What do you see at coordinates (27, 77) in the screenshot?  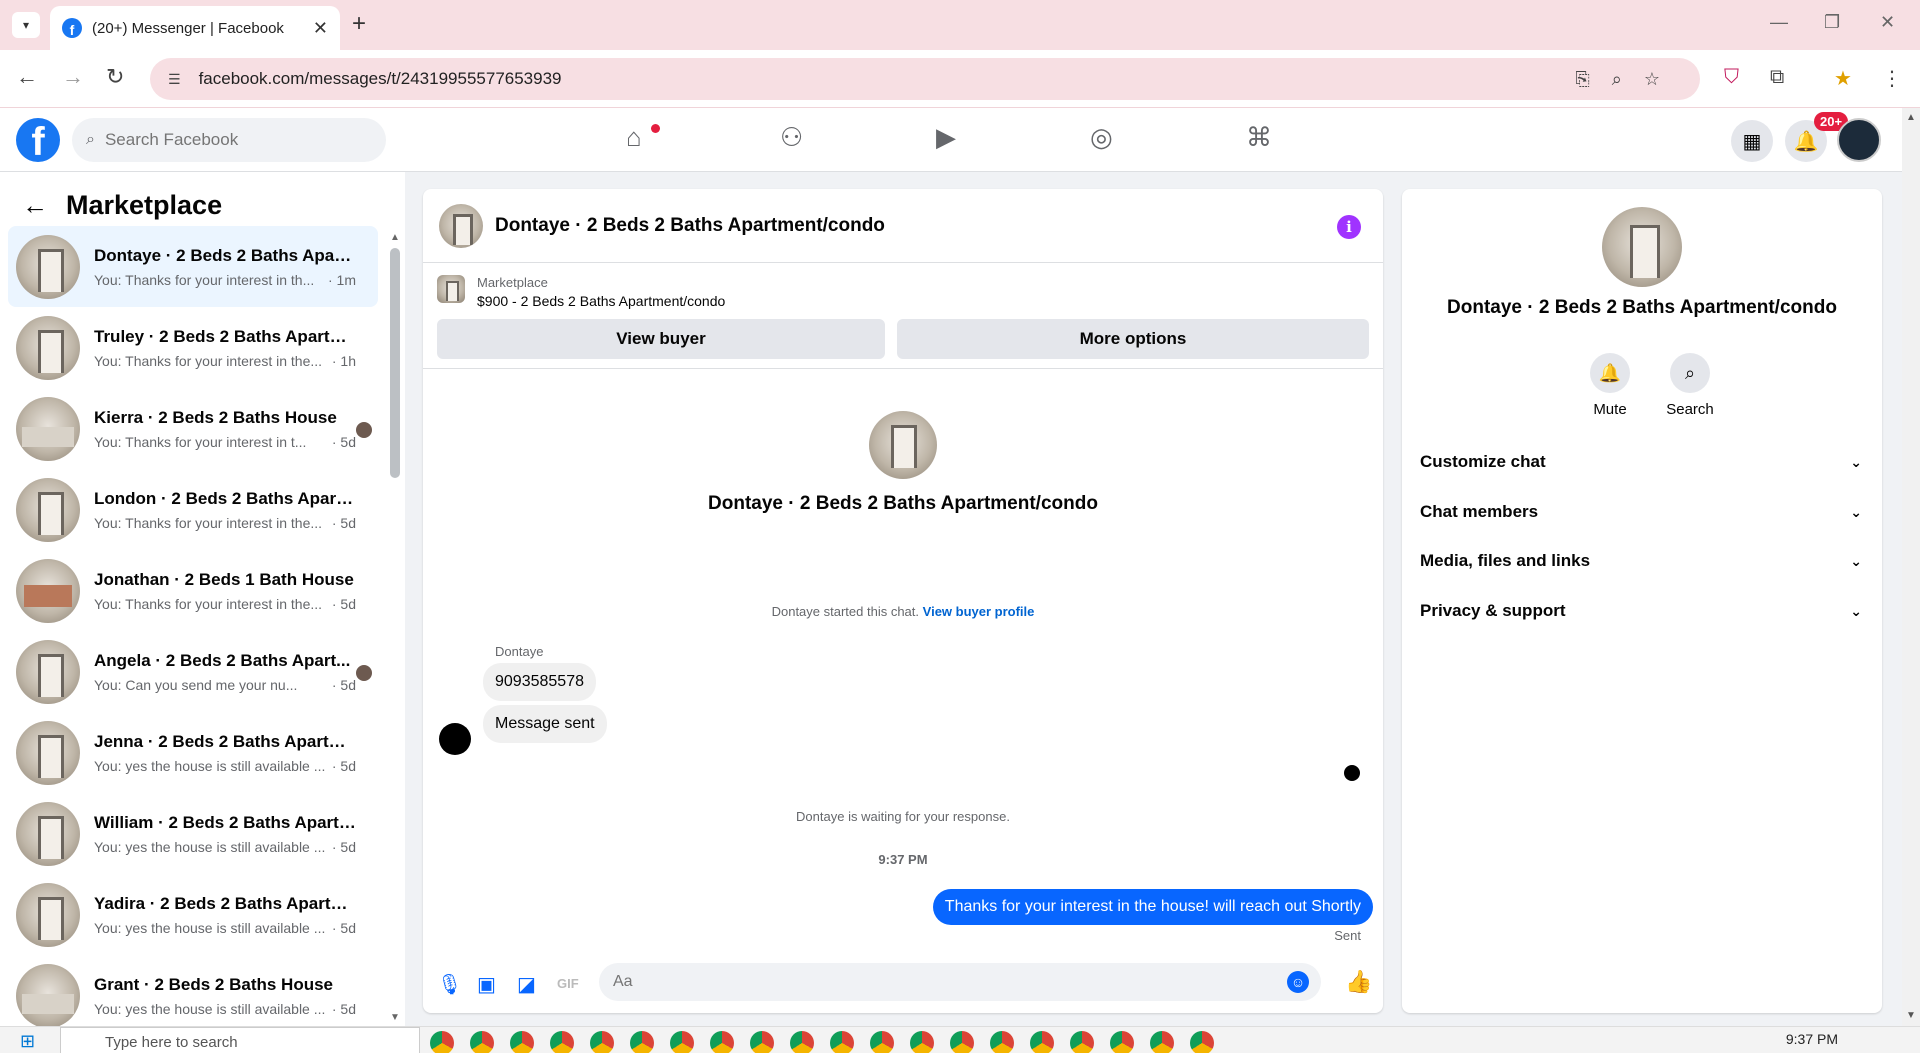 I see `back-icon: ←` at bounding box center [27, 77].